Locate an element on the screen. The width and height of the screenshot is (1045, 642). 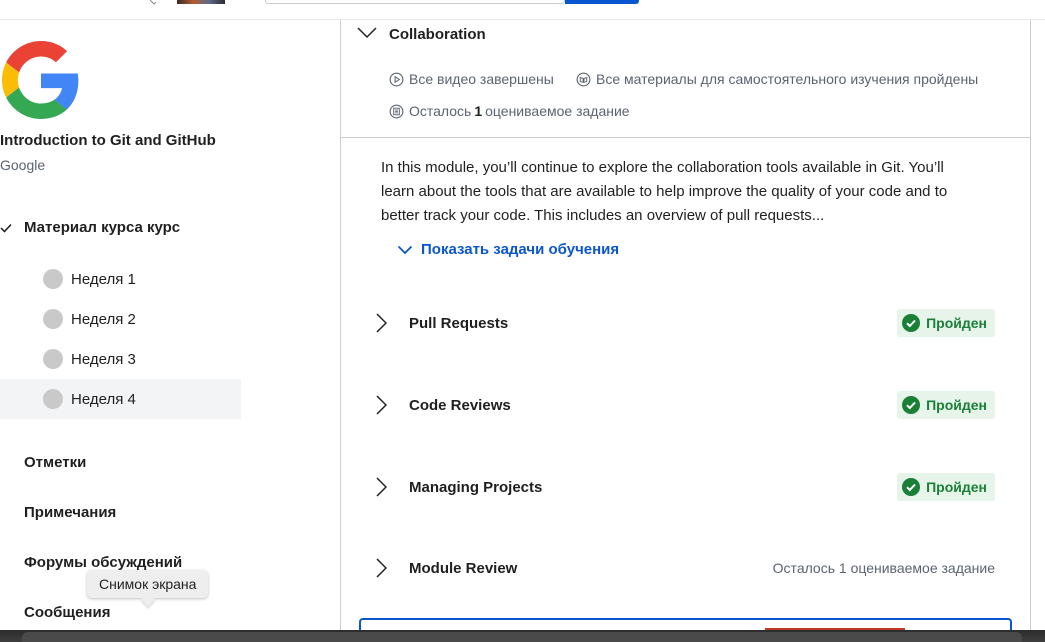
course-material-header: Материал курса курс is located at coordinates (90, 227).